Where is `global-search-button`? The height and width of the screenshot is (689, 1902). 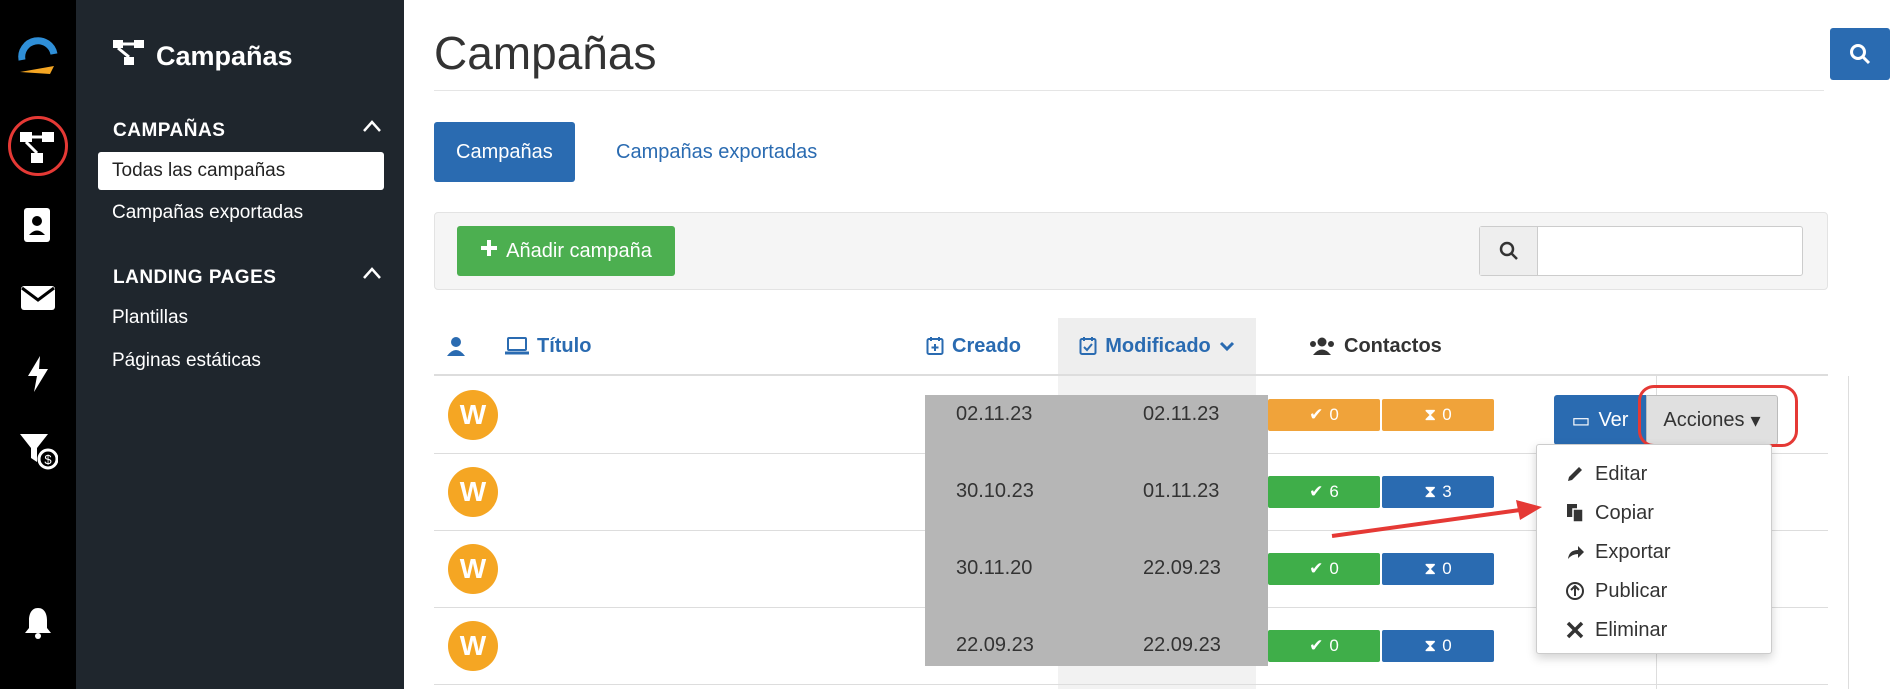 global-search-button is located at coordinates (1860, 54).